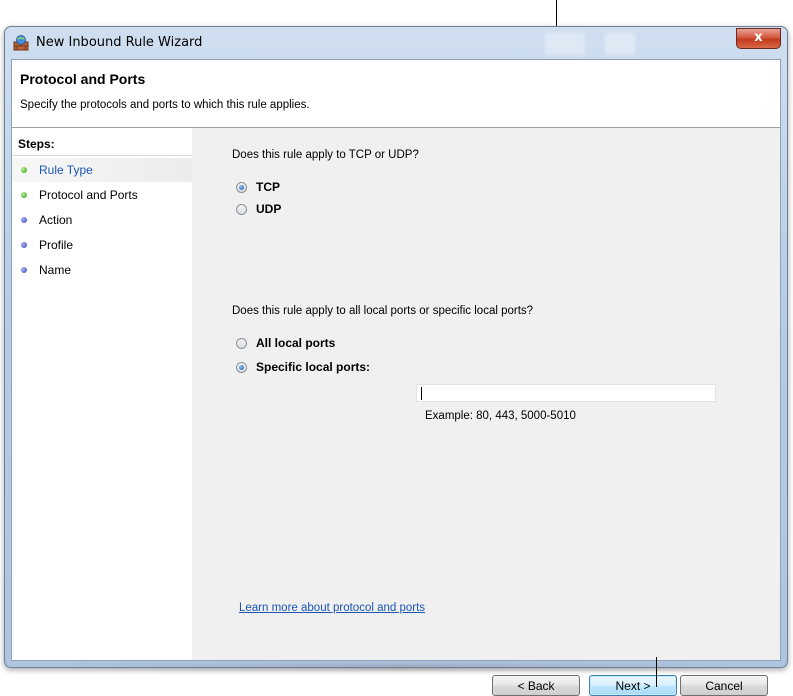  I want to click on radio-udp: UDP, so click(258, 209).